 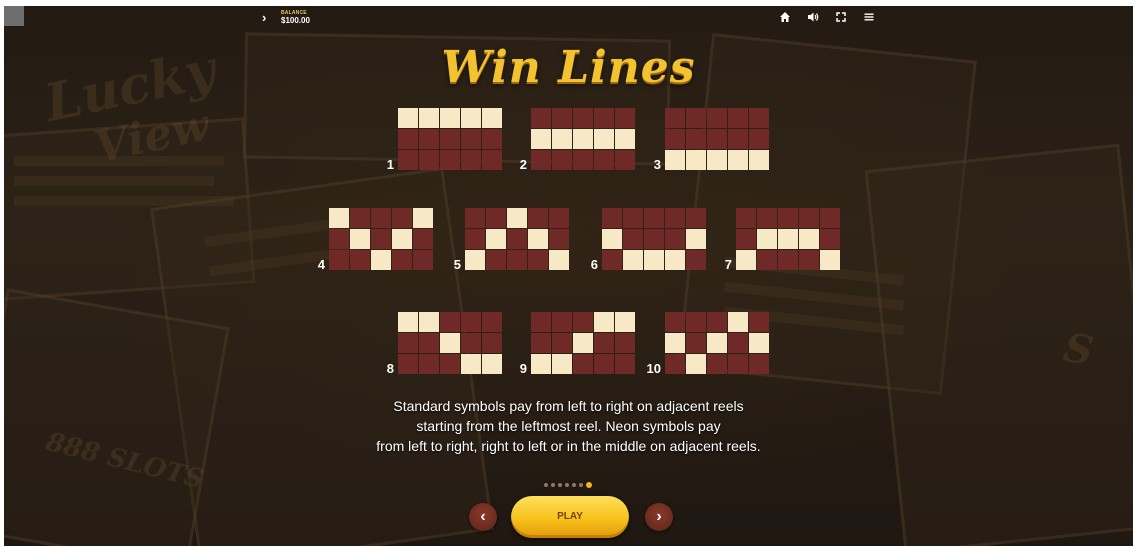 I want to click on fullscreen-icon, so click(x=841, y=17).